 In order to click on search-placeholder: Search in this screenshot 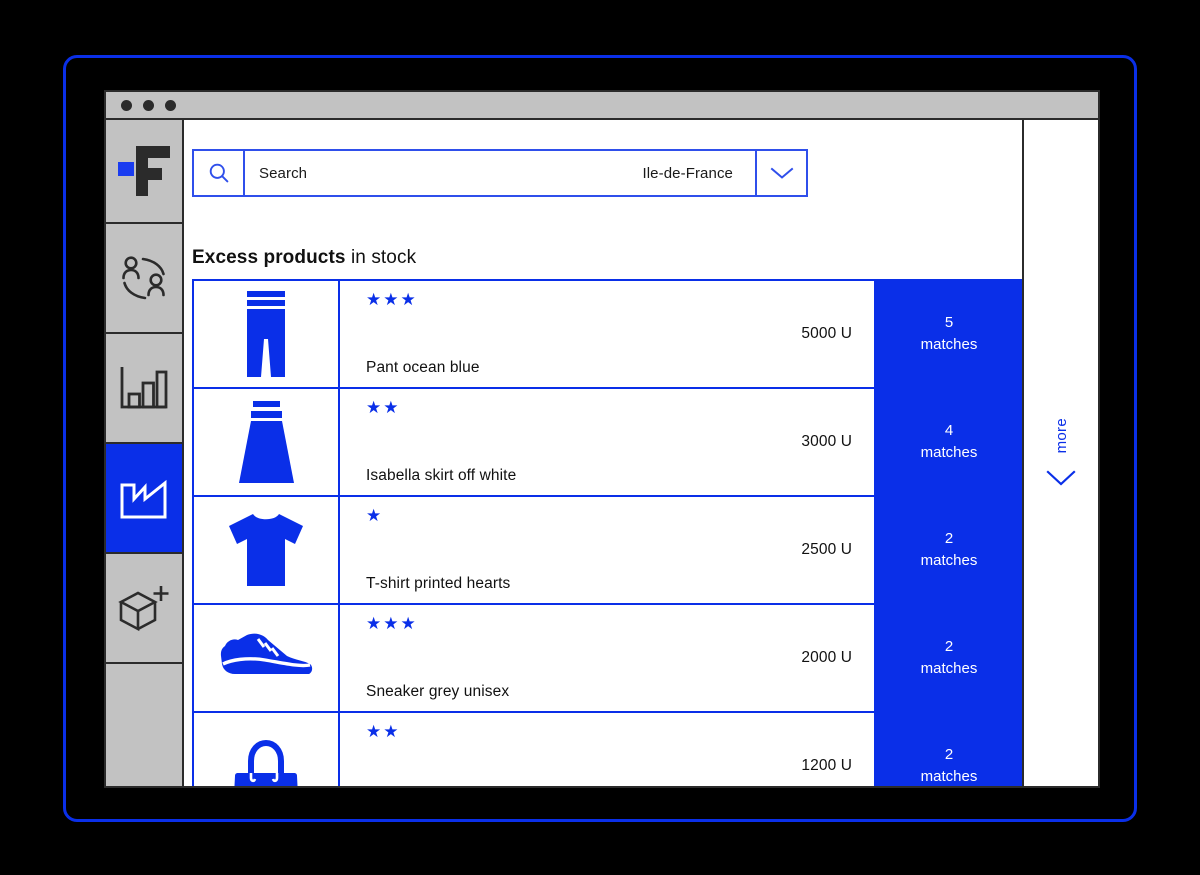, I will do `click(283, 173)`.